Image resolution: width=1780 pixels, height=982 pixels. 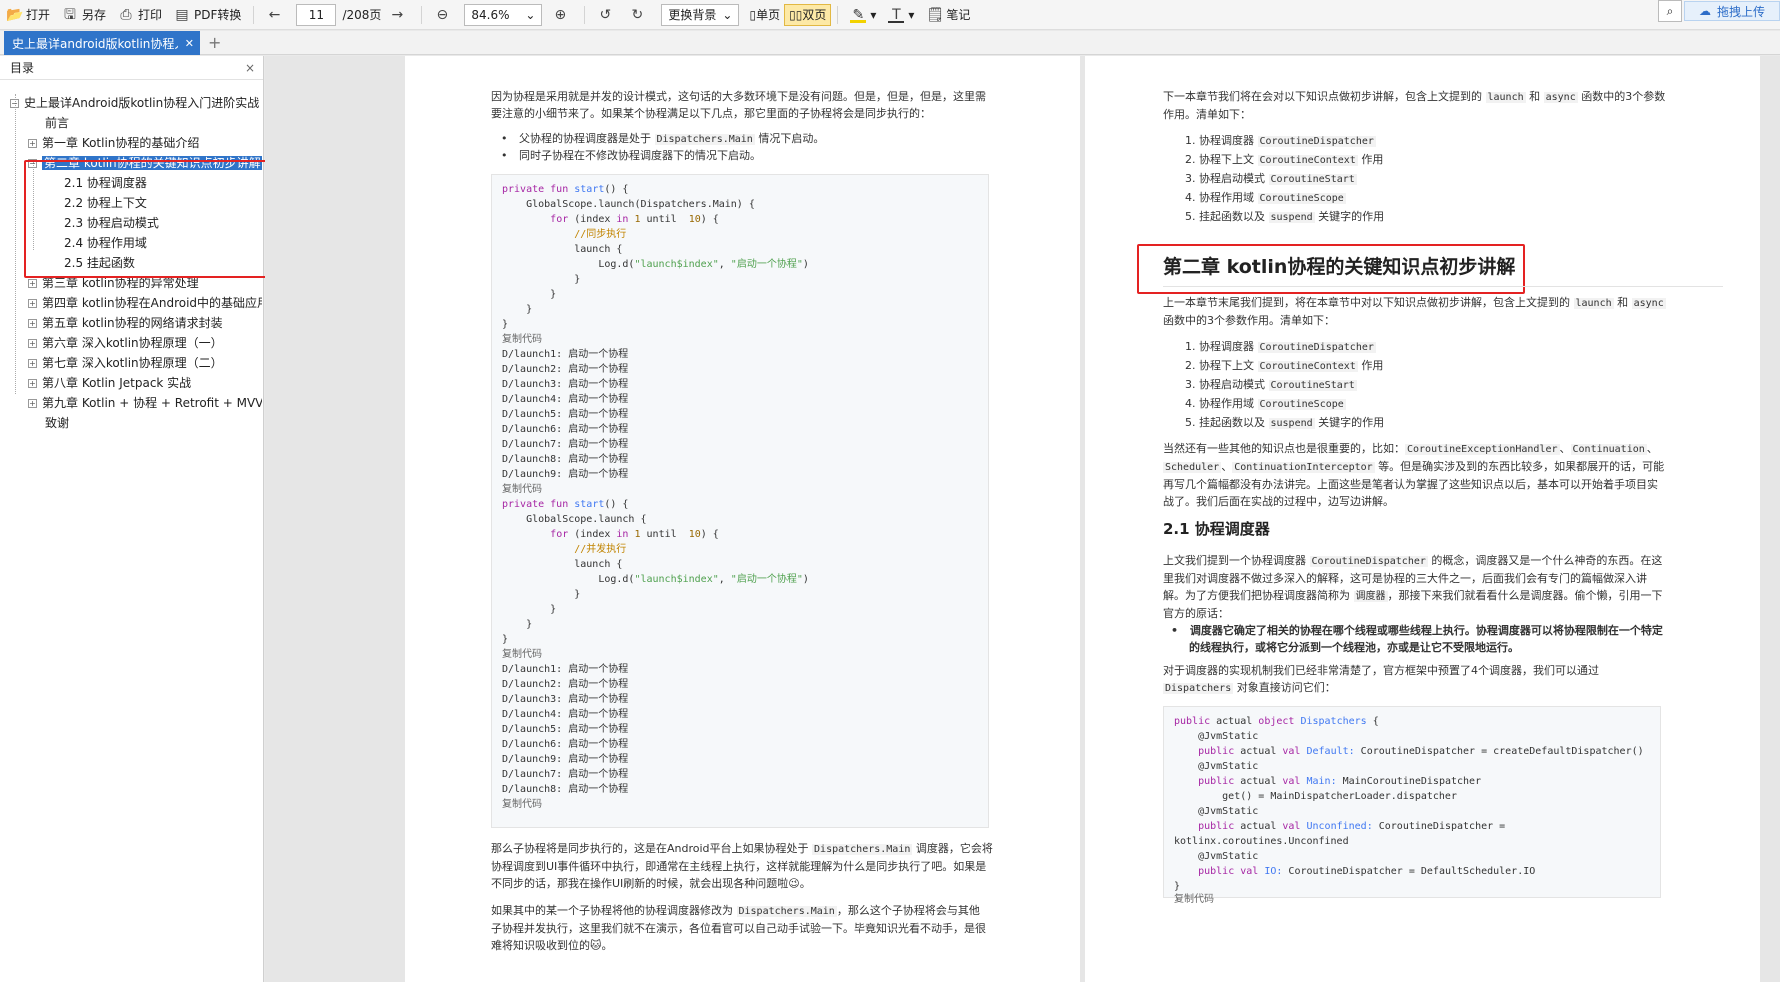 I want to click on cloud-icon: ☁, so click(x=1704, y=11).